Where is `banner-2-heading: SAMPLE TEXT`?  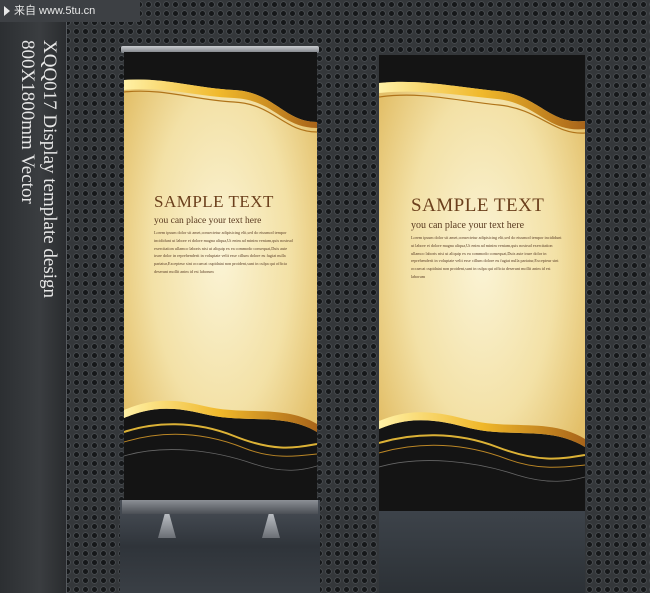 banner-2-heading: SAMPLE TEXT is located at coordinates (478, 205).